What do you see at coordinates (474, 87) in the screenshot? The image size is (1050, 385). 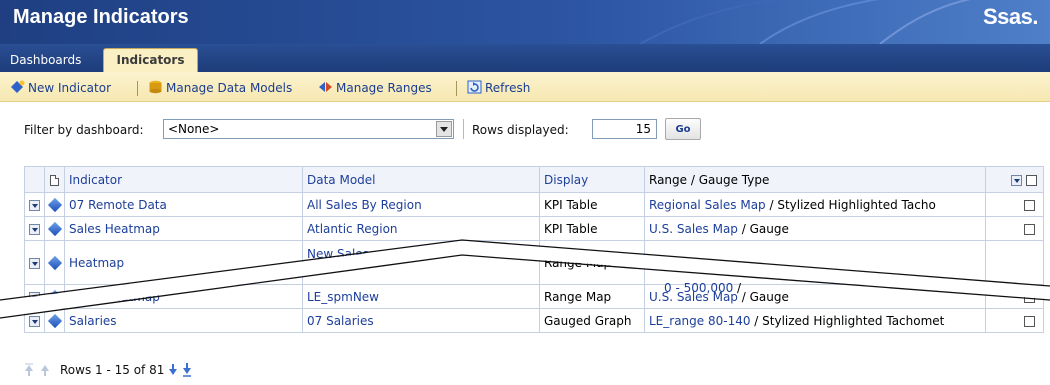 I see `refresh-icon` at bounding box center [474, 87].